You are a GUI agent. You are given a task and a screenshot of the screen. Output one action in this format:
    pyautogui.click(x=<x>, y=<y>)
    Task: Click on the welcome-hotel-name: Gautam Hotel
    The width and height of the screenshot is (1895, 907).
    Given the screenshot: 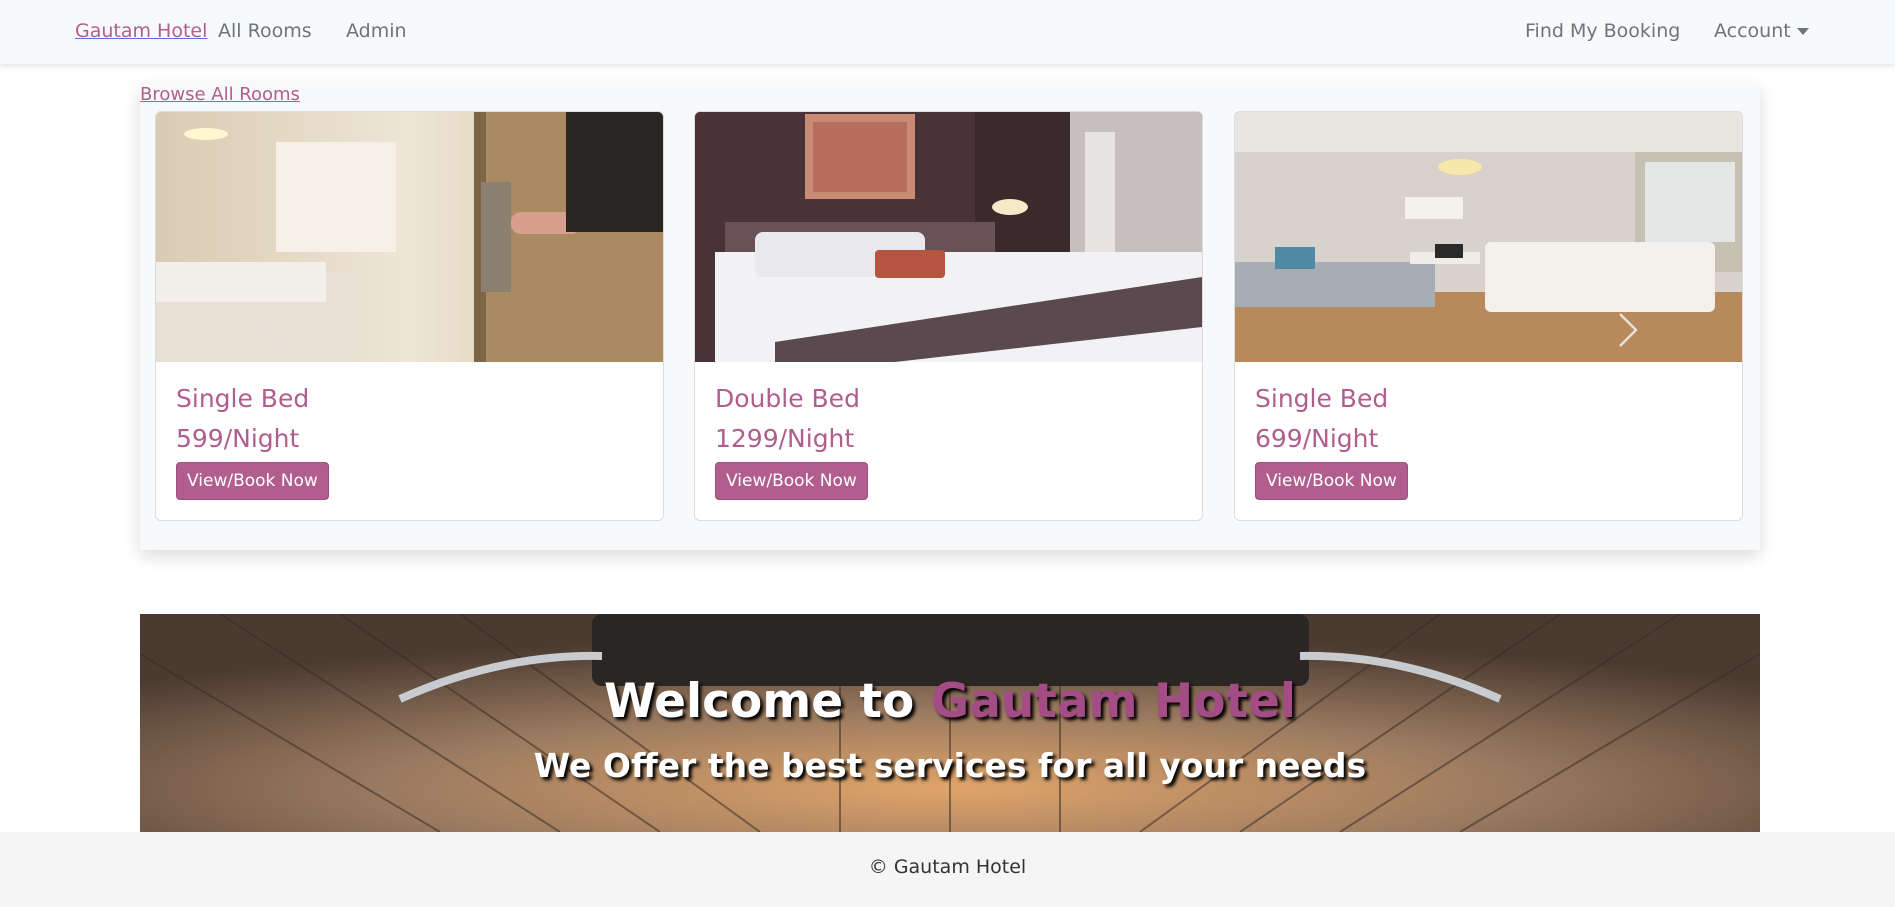 What is the action you would take?
    pyautogui.click(x=1113, y=701)
    